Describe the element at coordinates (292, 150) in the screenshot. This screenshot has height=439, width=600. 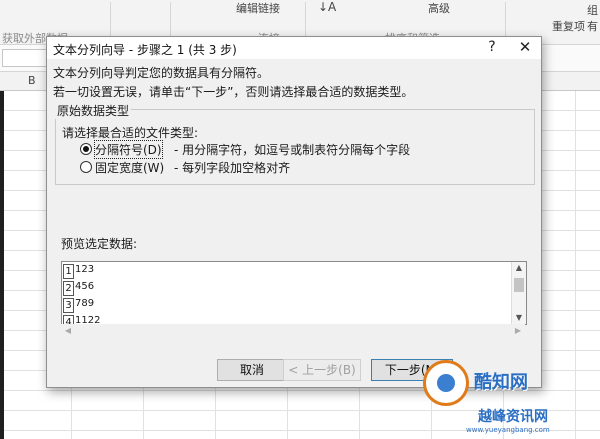
I see `option-delimited-desc: - 用分隔字符，如逗号或制表符分隔每个字段` at that location.